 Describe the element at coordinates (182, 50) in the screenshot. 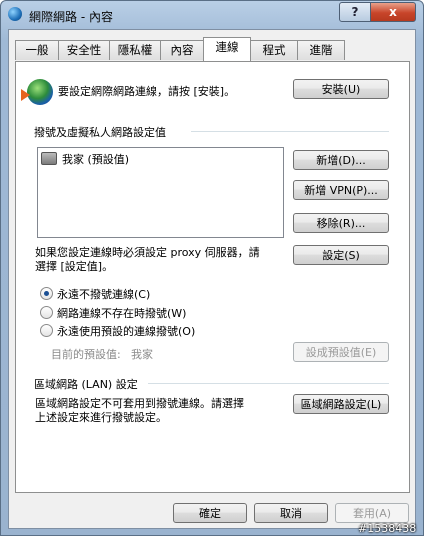

I see `tab-content: 內容` at that location.